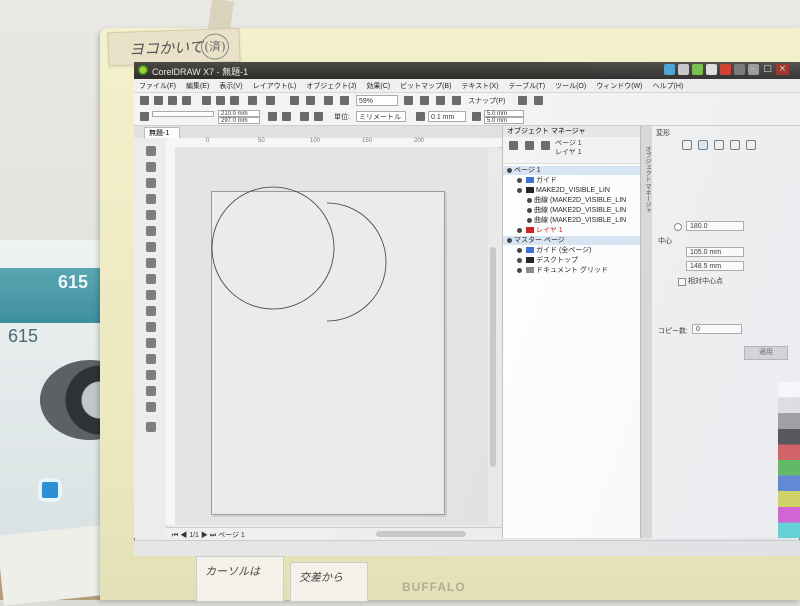 This screenshot has width=800, height=606. What do you see at coordinates (572, 250) in the screenshot?
I see `object-tree-row: ガイド (全ページ)` at bounding box center [572, 250].